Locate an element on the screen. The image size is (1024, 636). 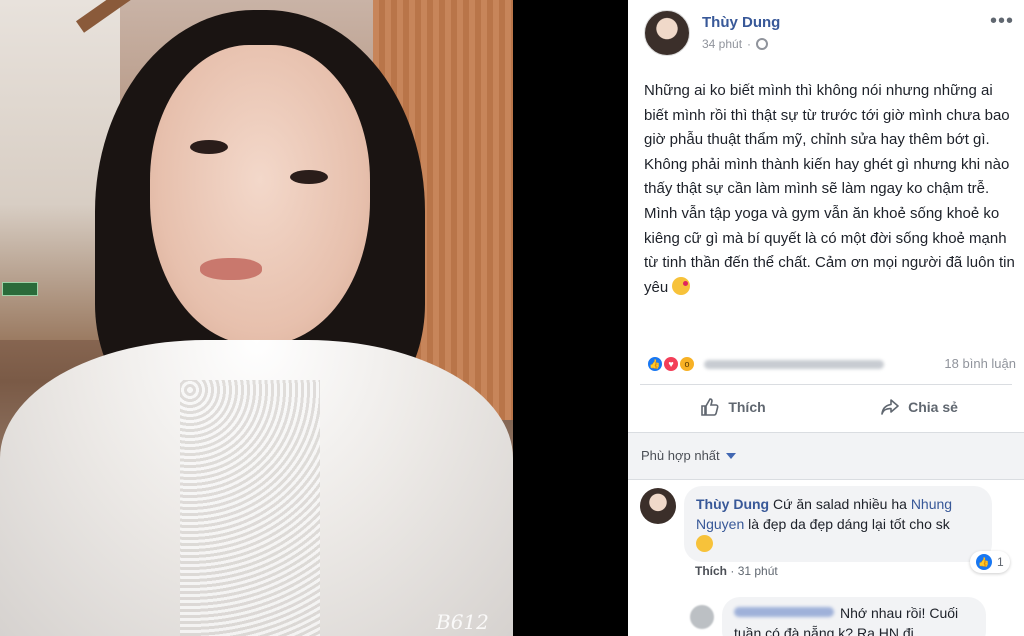
comment-actions: Thích · 31 phút is located at coordinates (736, 571).